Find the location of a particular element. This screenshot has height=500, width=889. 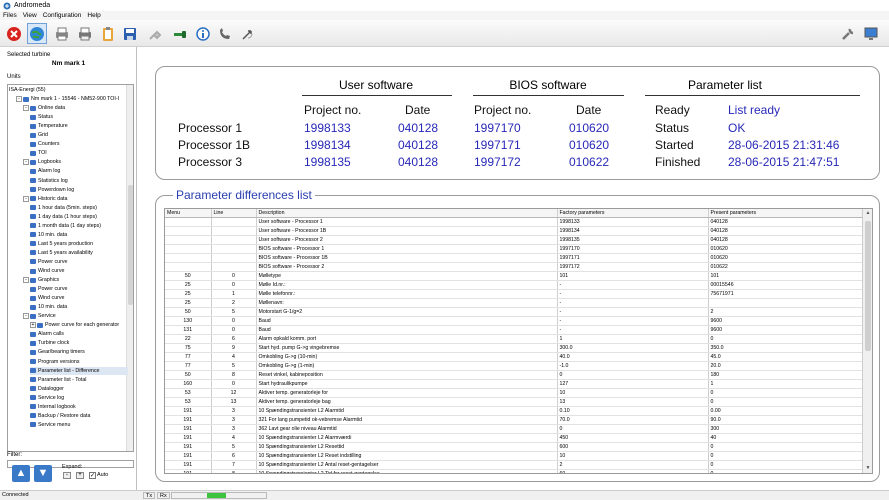

column-header-factory: Factory parameters is located at coordinates (633, 214).